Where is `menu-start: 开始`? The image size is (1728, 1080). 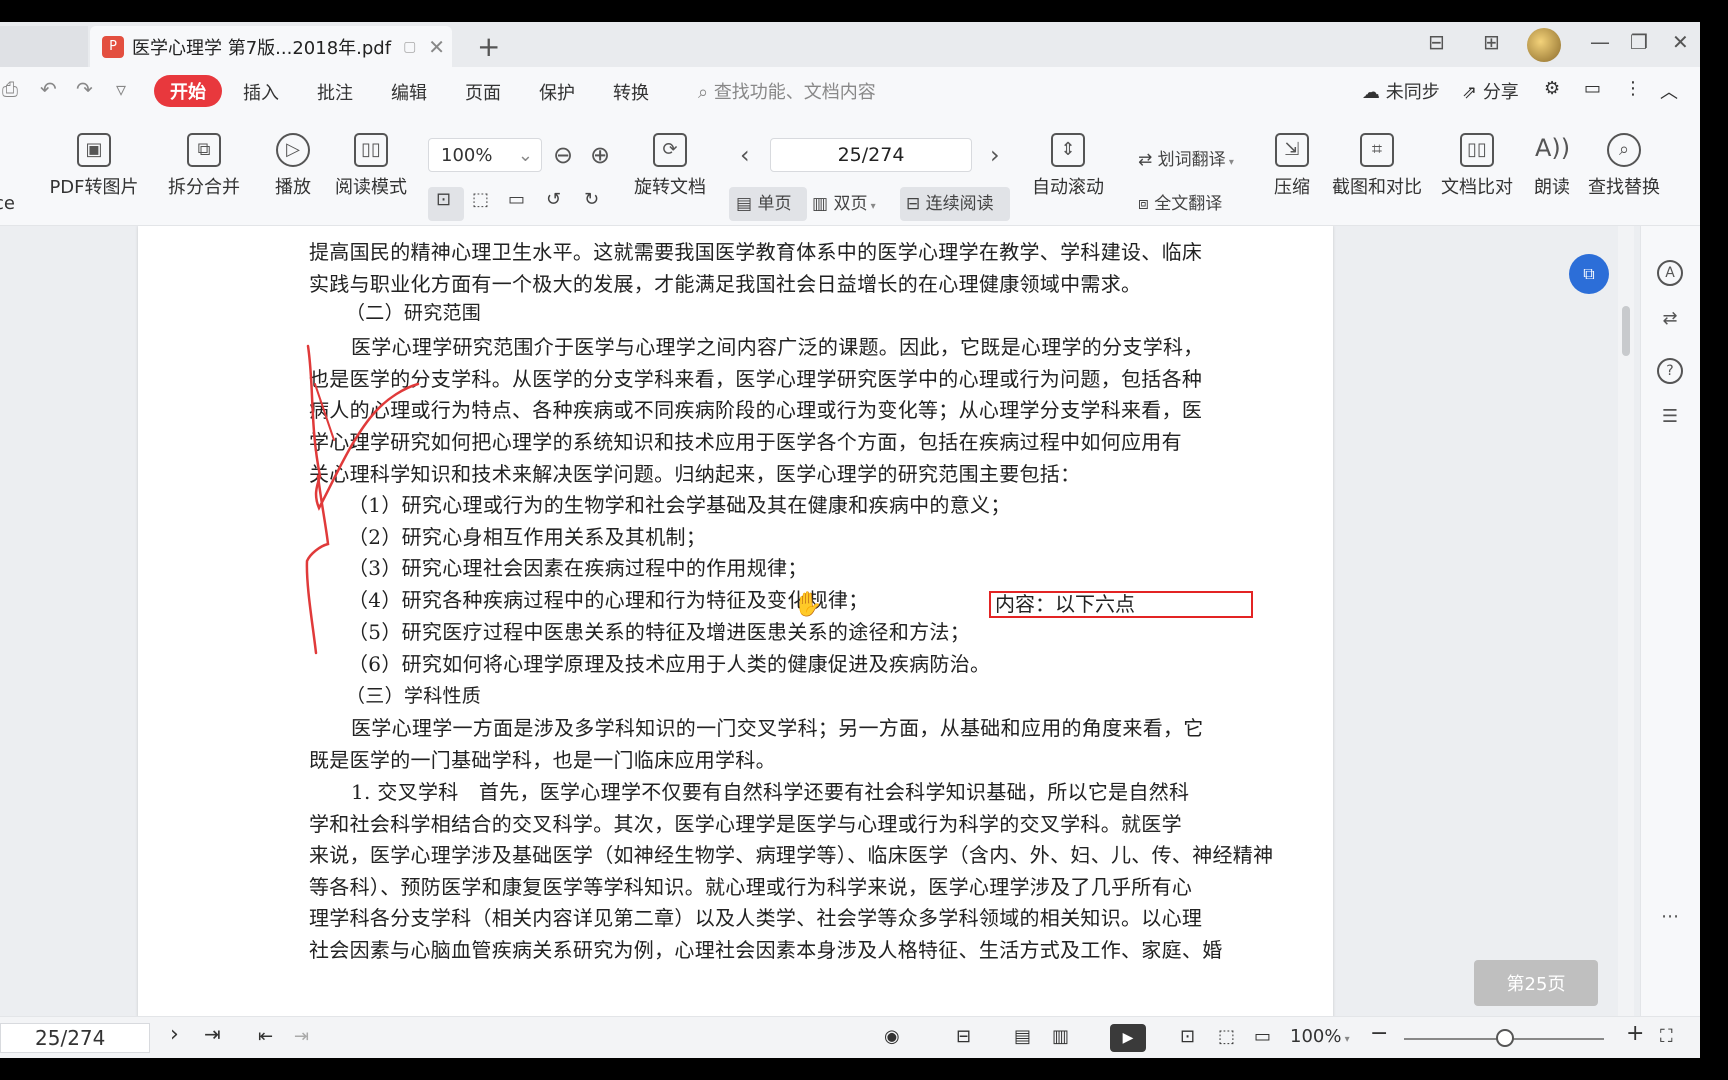
menu-start: 开始 is located at coordinates (188, 91).